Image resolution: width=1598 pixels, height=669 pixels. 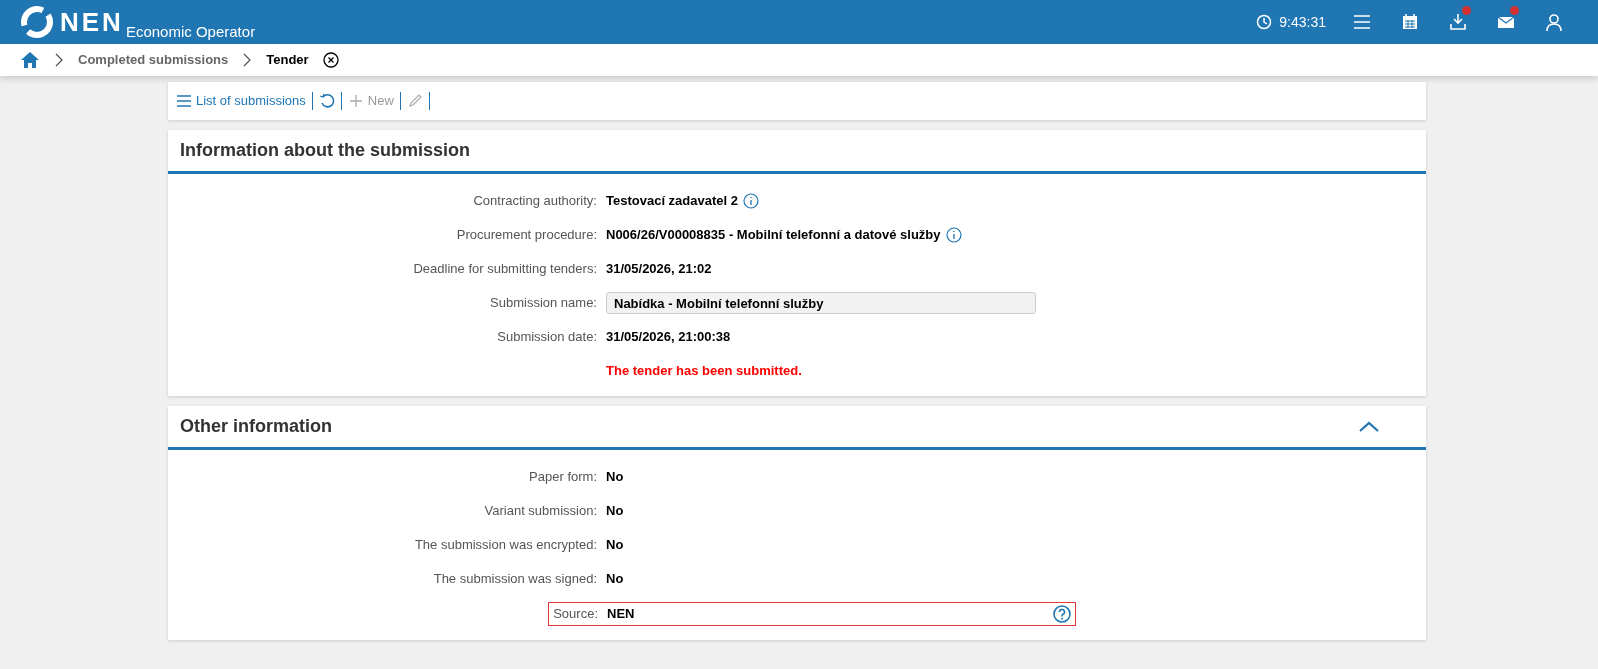 I want to click on field-label: Source:, so click(x=575, y=614).